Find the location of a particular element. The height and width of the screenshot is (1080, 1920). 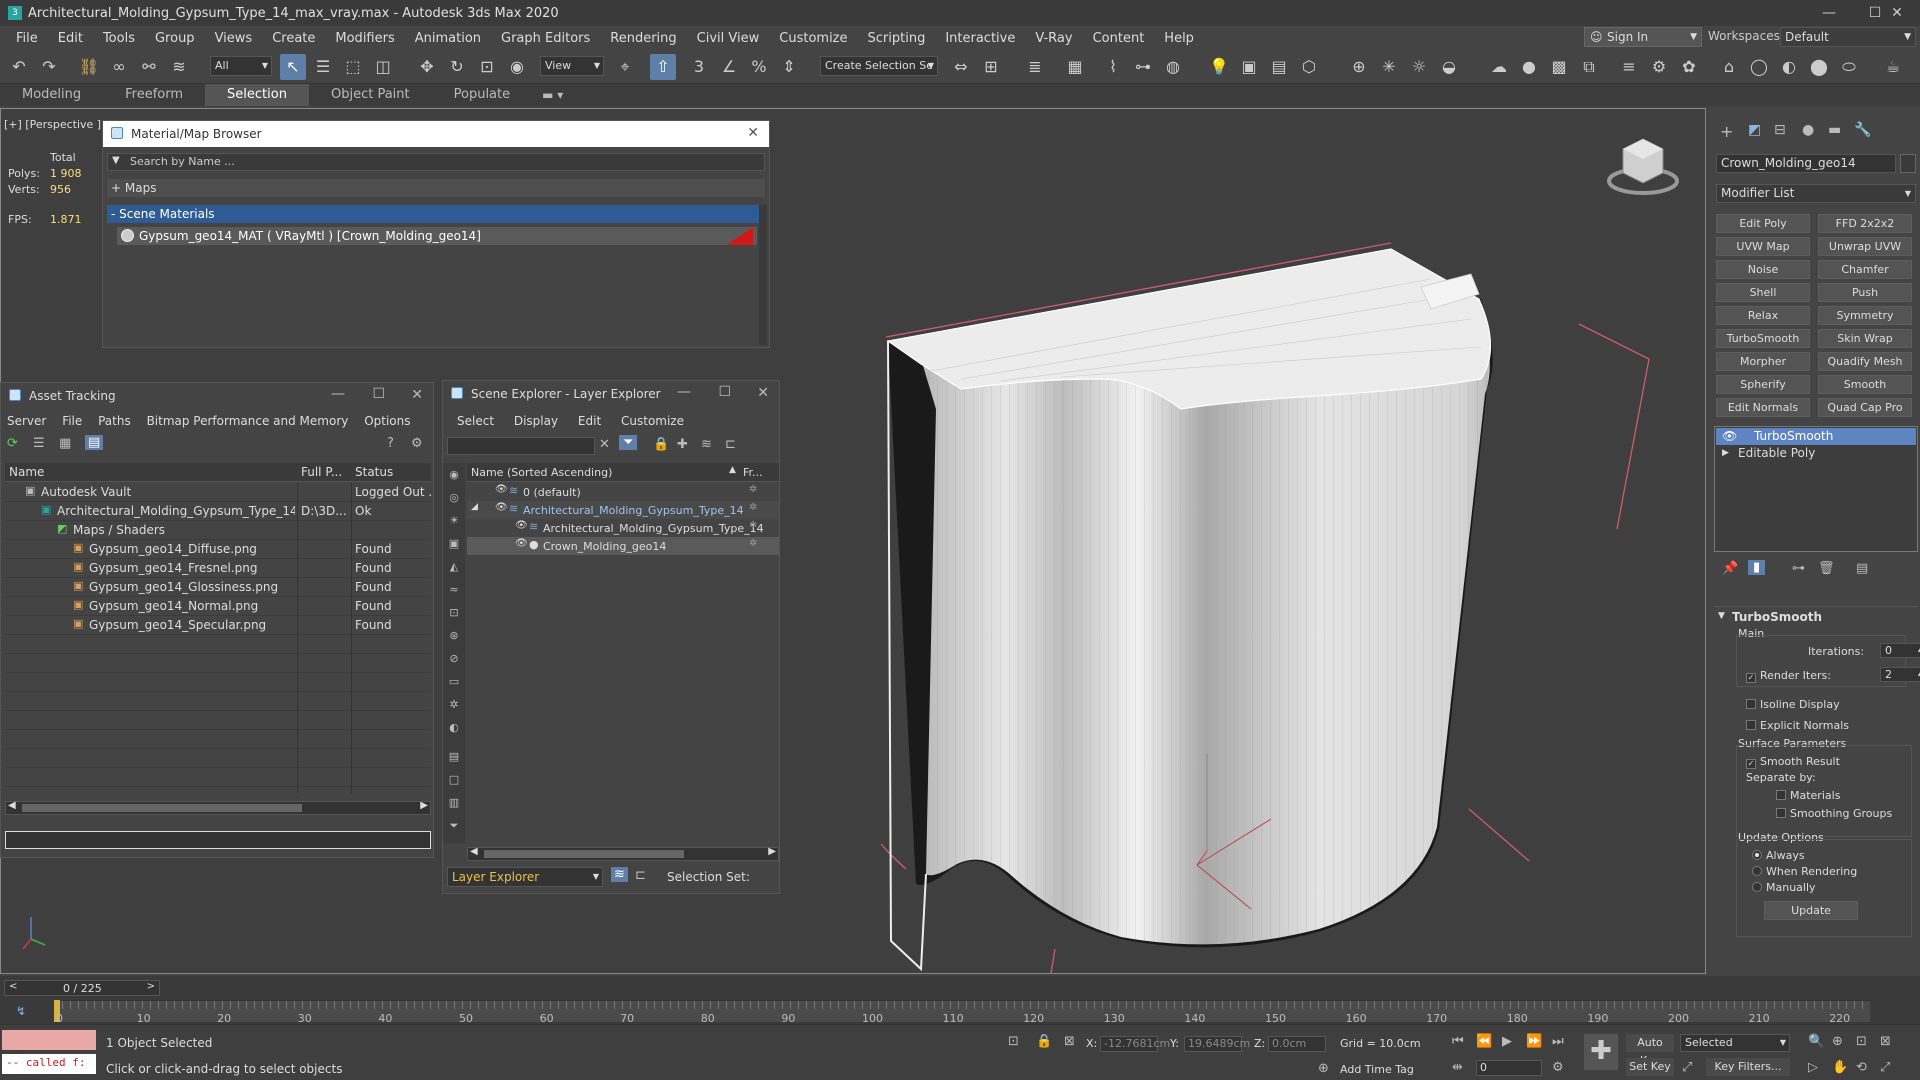

display-geometry-icon: ◉ is located at coordinates (454, 474).